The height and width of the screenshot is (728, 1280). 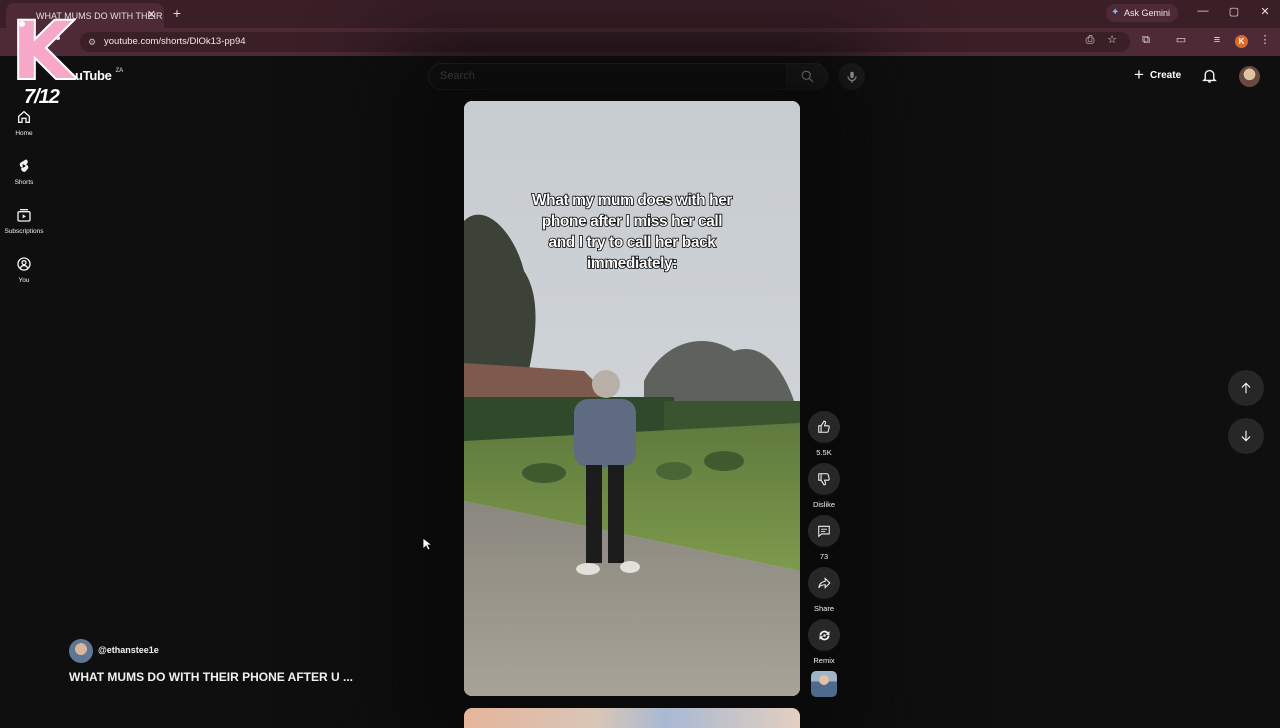 What do you see at coordinates (151, 14) in the screenshot?
I see `tab-close-icon: ✕` at bounding box center [151, 14].